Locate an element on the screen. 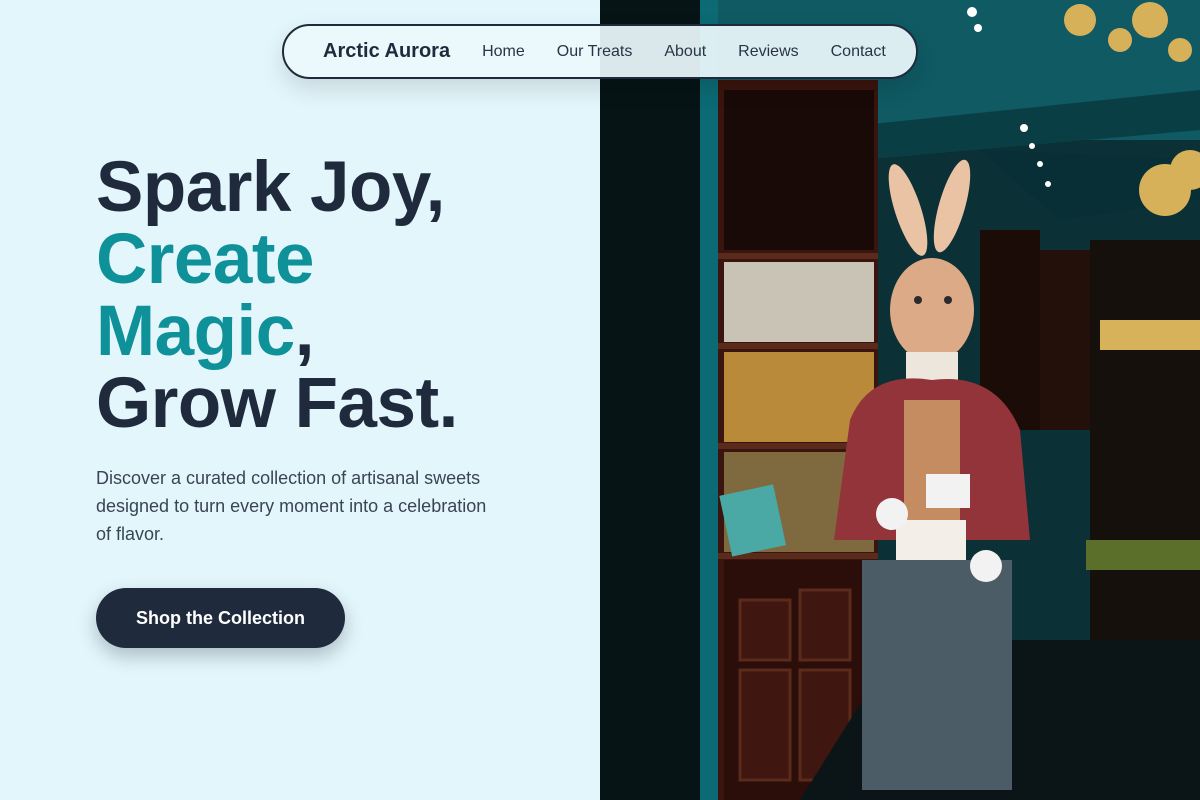  nav-link-home: Home is located at coordinates (503, 52).